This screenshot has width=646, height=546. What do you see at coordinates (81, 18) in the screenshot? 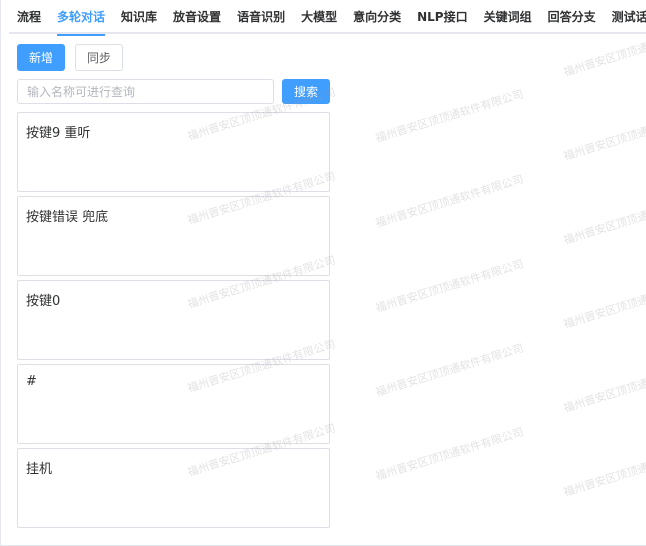
I see `tab-multi-turn-dialog: 多轮对话` at bounding box center [81, 18].